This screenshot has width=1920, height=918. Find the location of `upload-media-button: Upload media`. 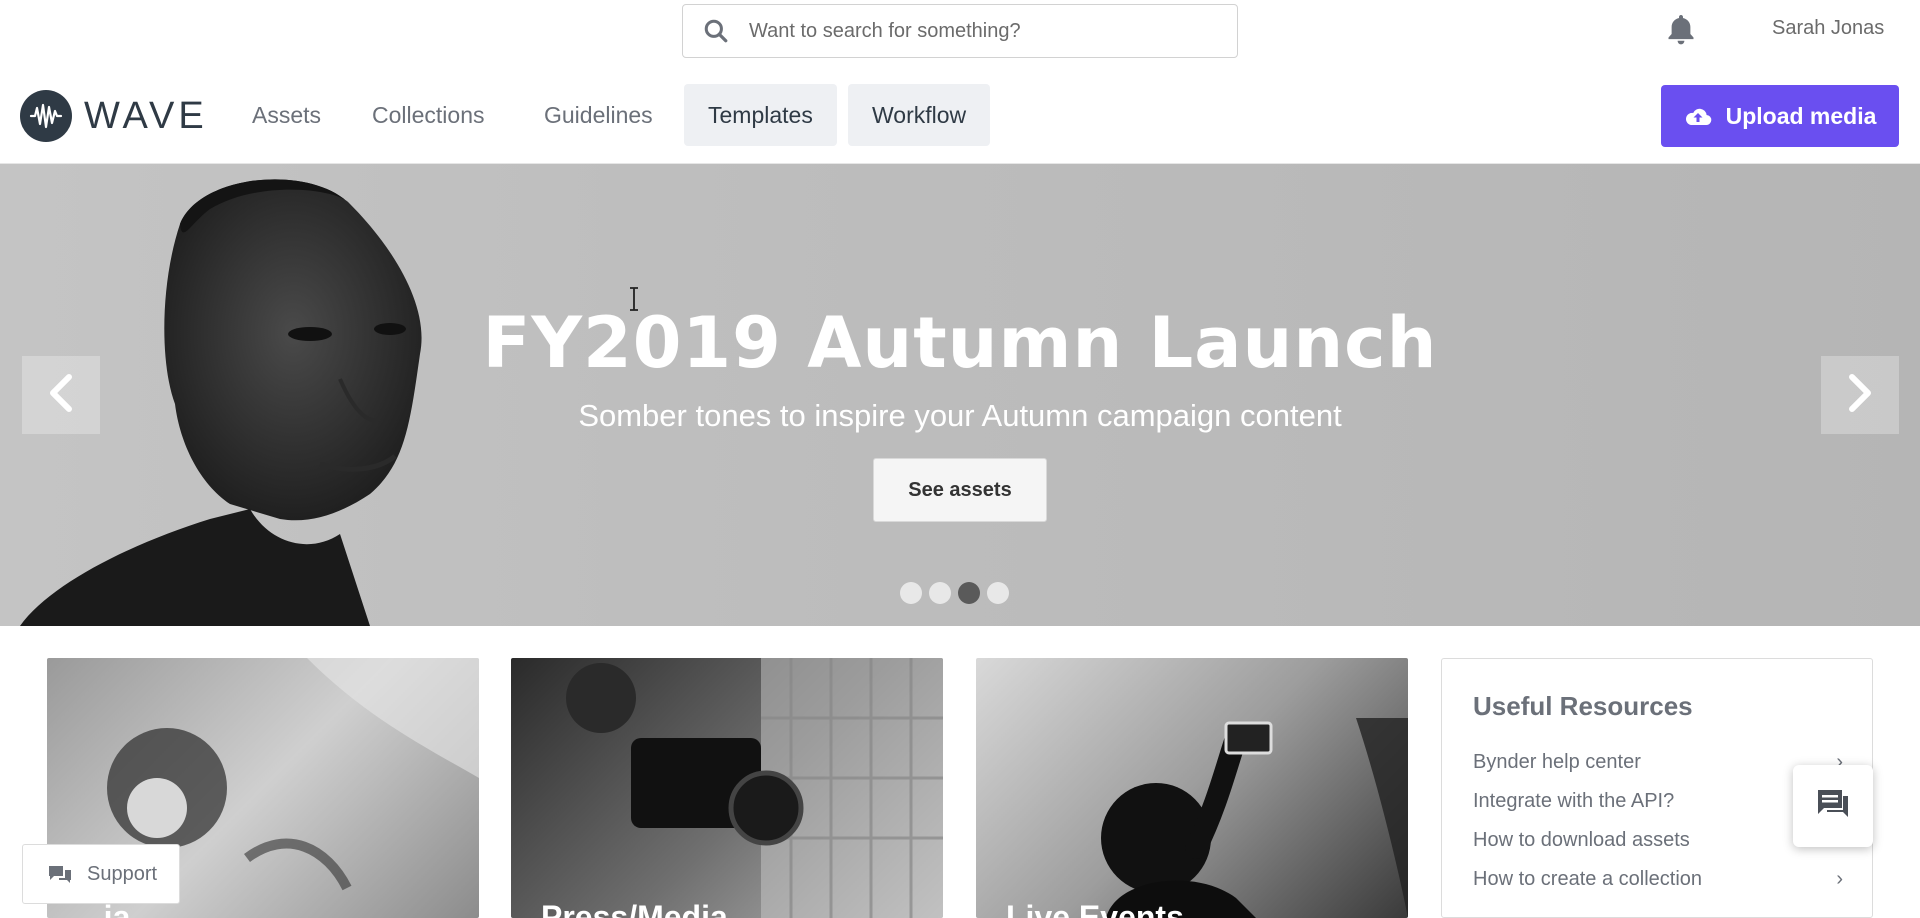

upload-media-button: Upload media is located at coordinates (1780, 116).